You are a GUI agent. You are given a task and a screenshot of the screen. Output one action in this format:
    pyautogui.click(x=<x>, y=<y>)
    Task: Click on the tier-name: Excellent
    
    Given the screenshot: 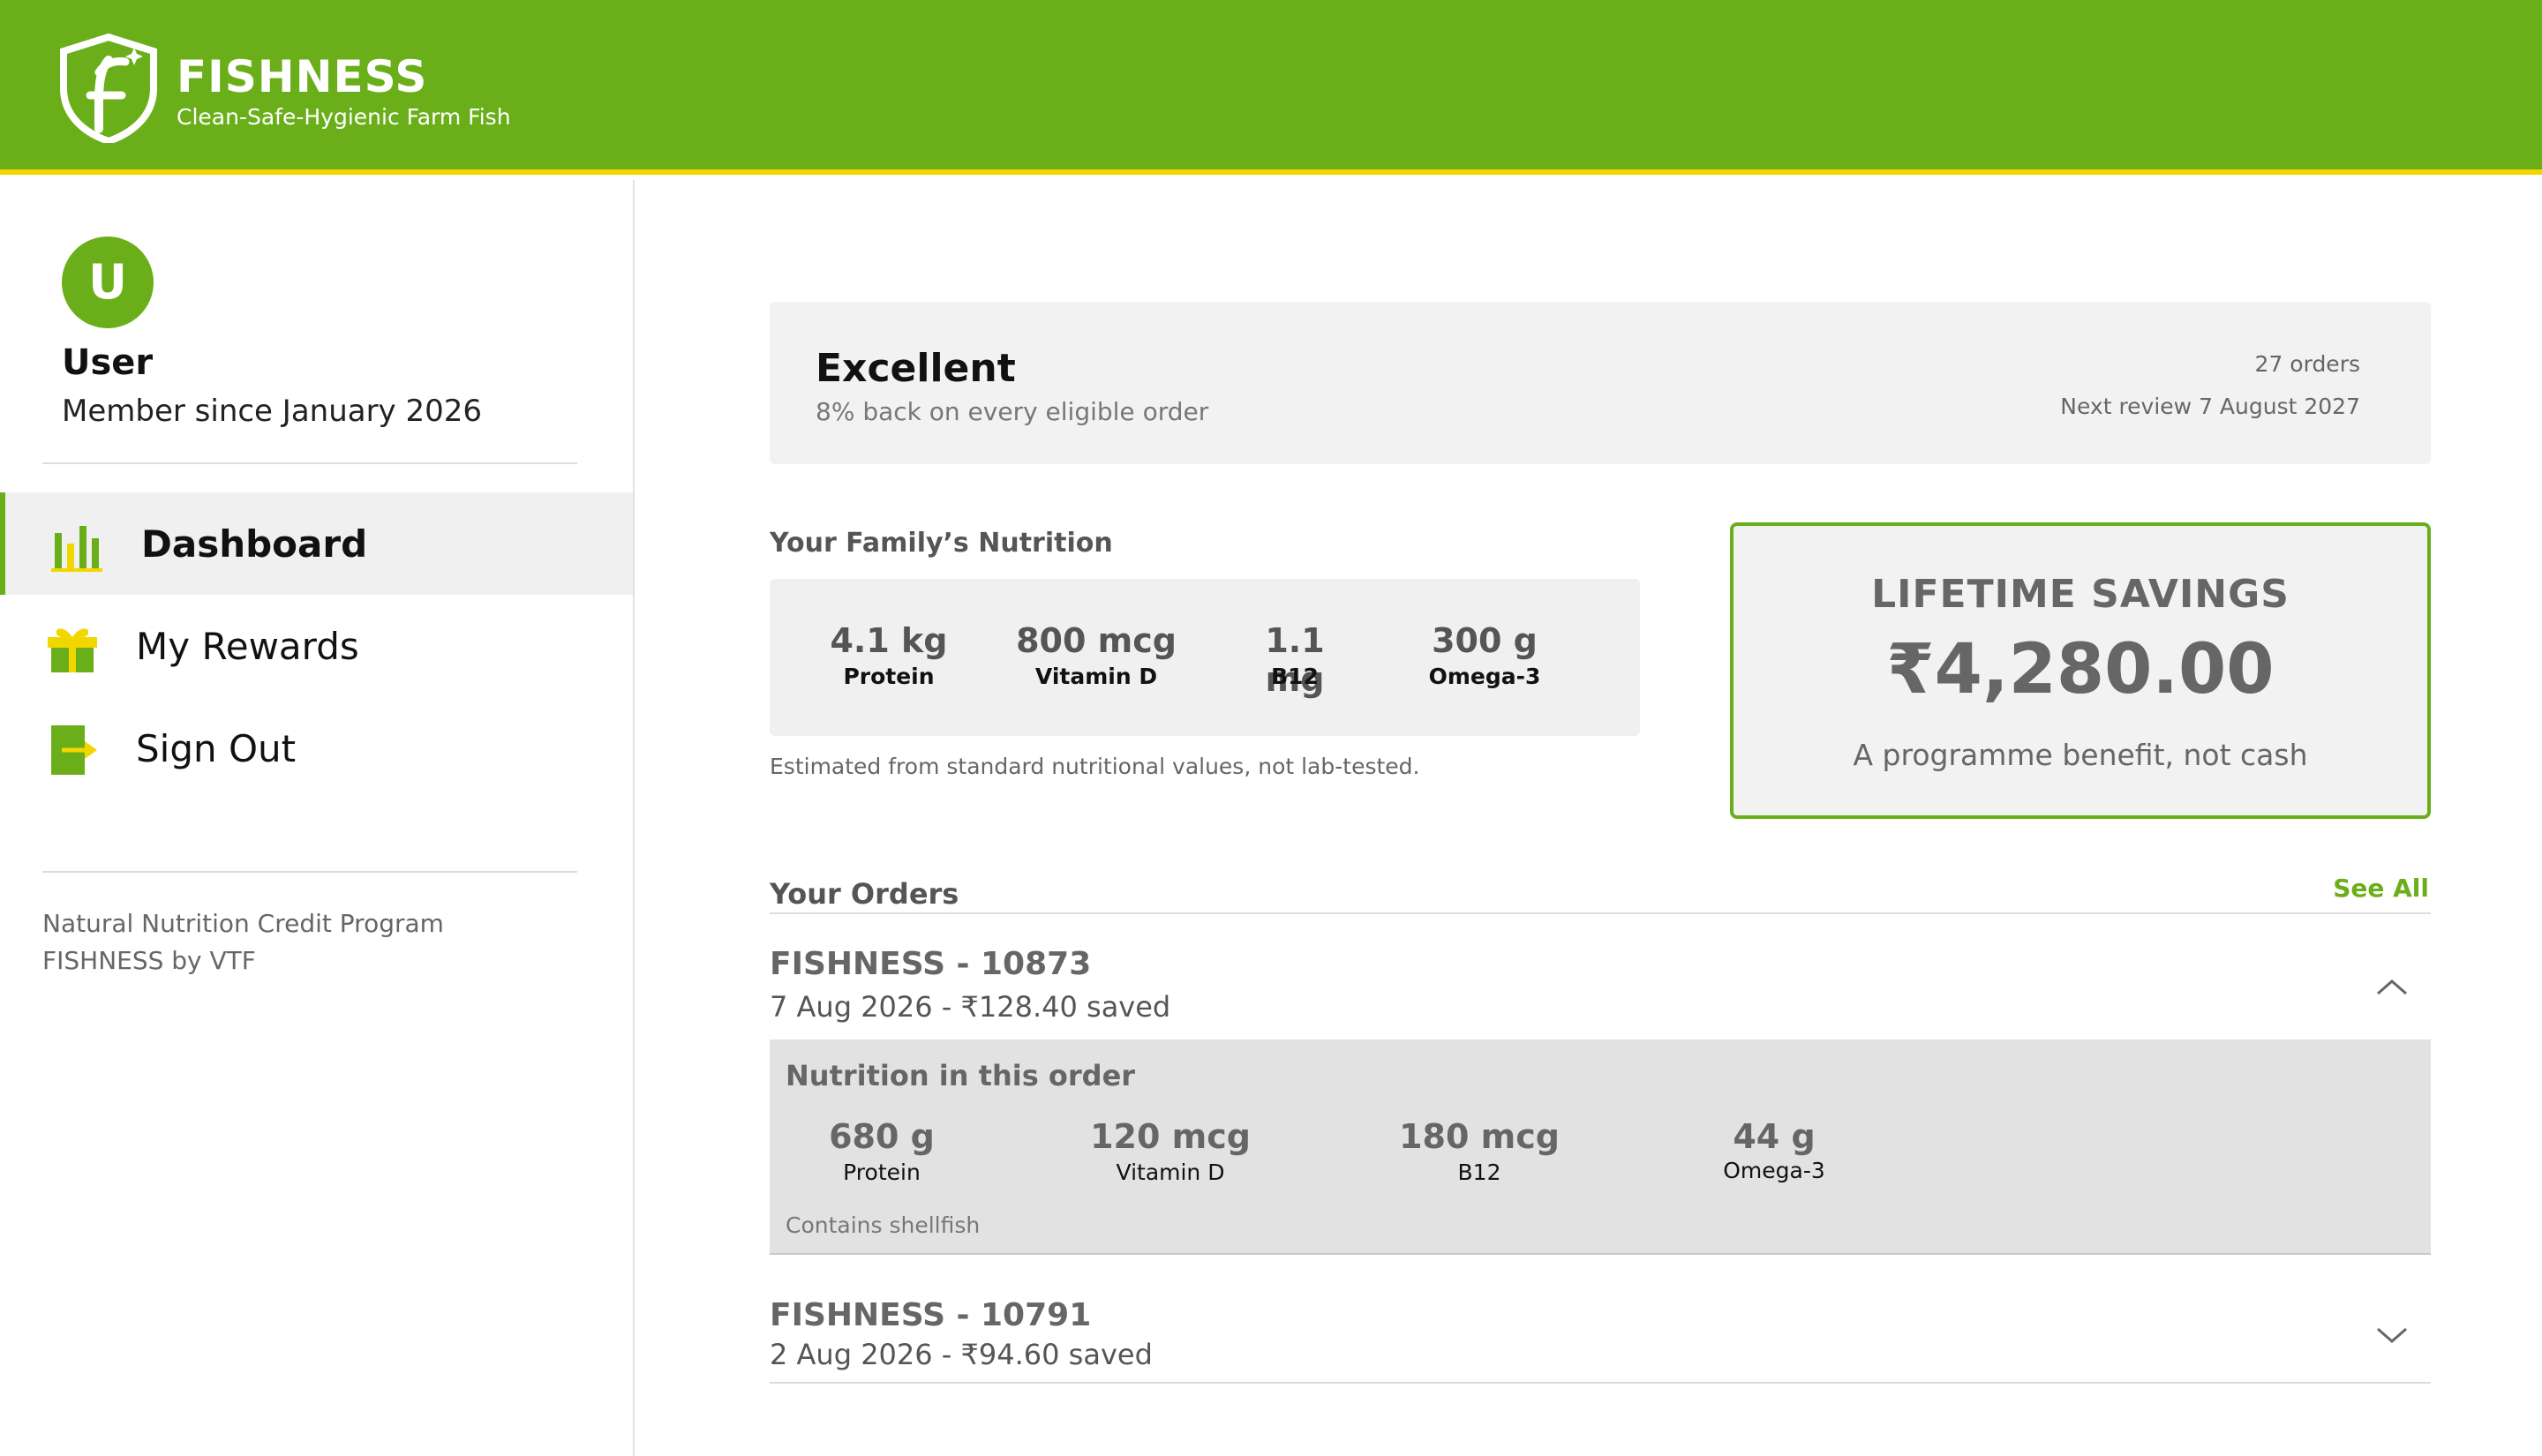 What is the action you would take?
    pyautogui.click(x=916, y=368)
    